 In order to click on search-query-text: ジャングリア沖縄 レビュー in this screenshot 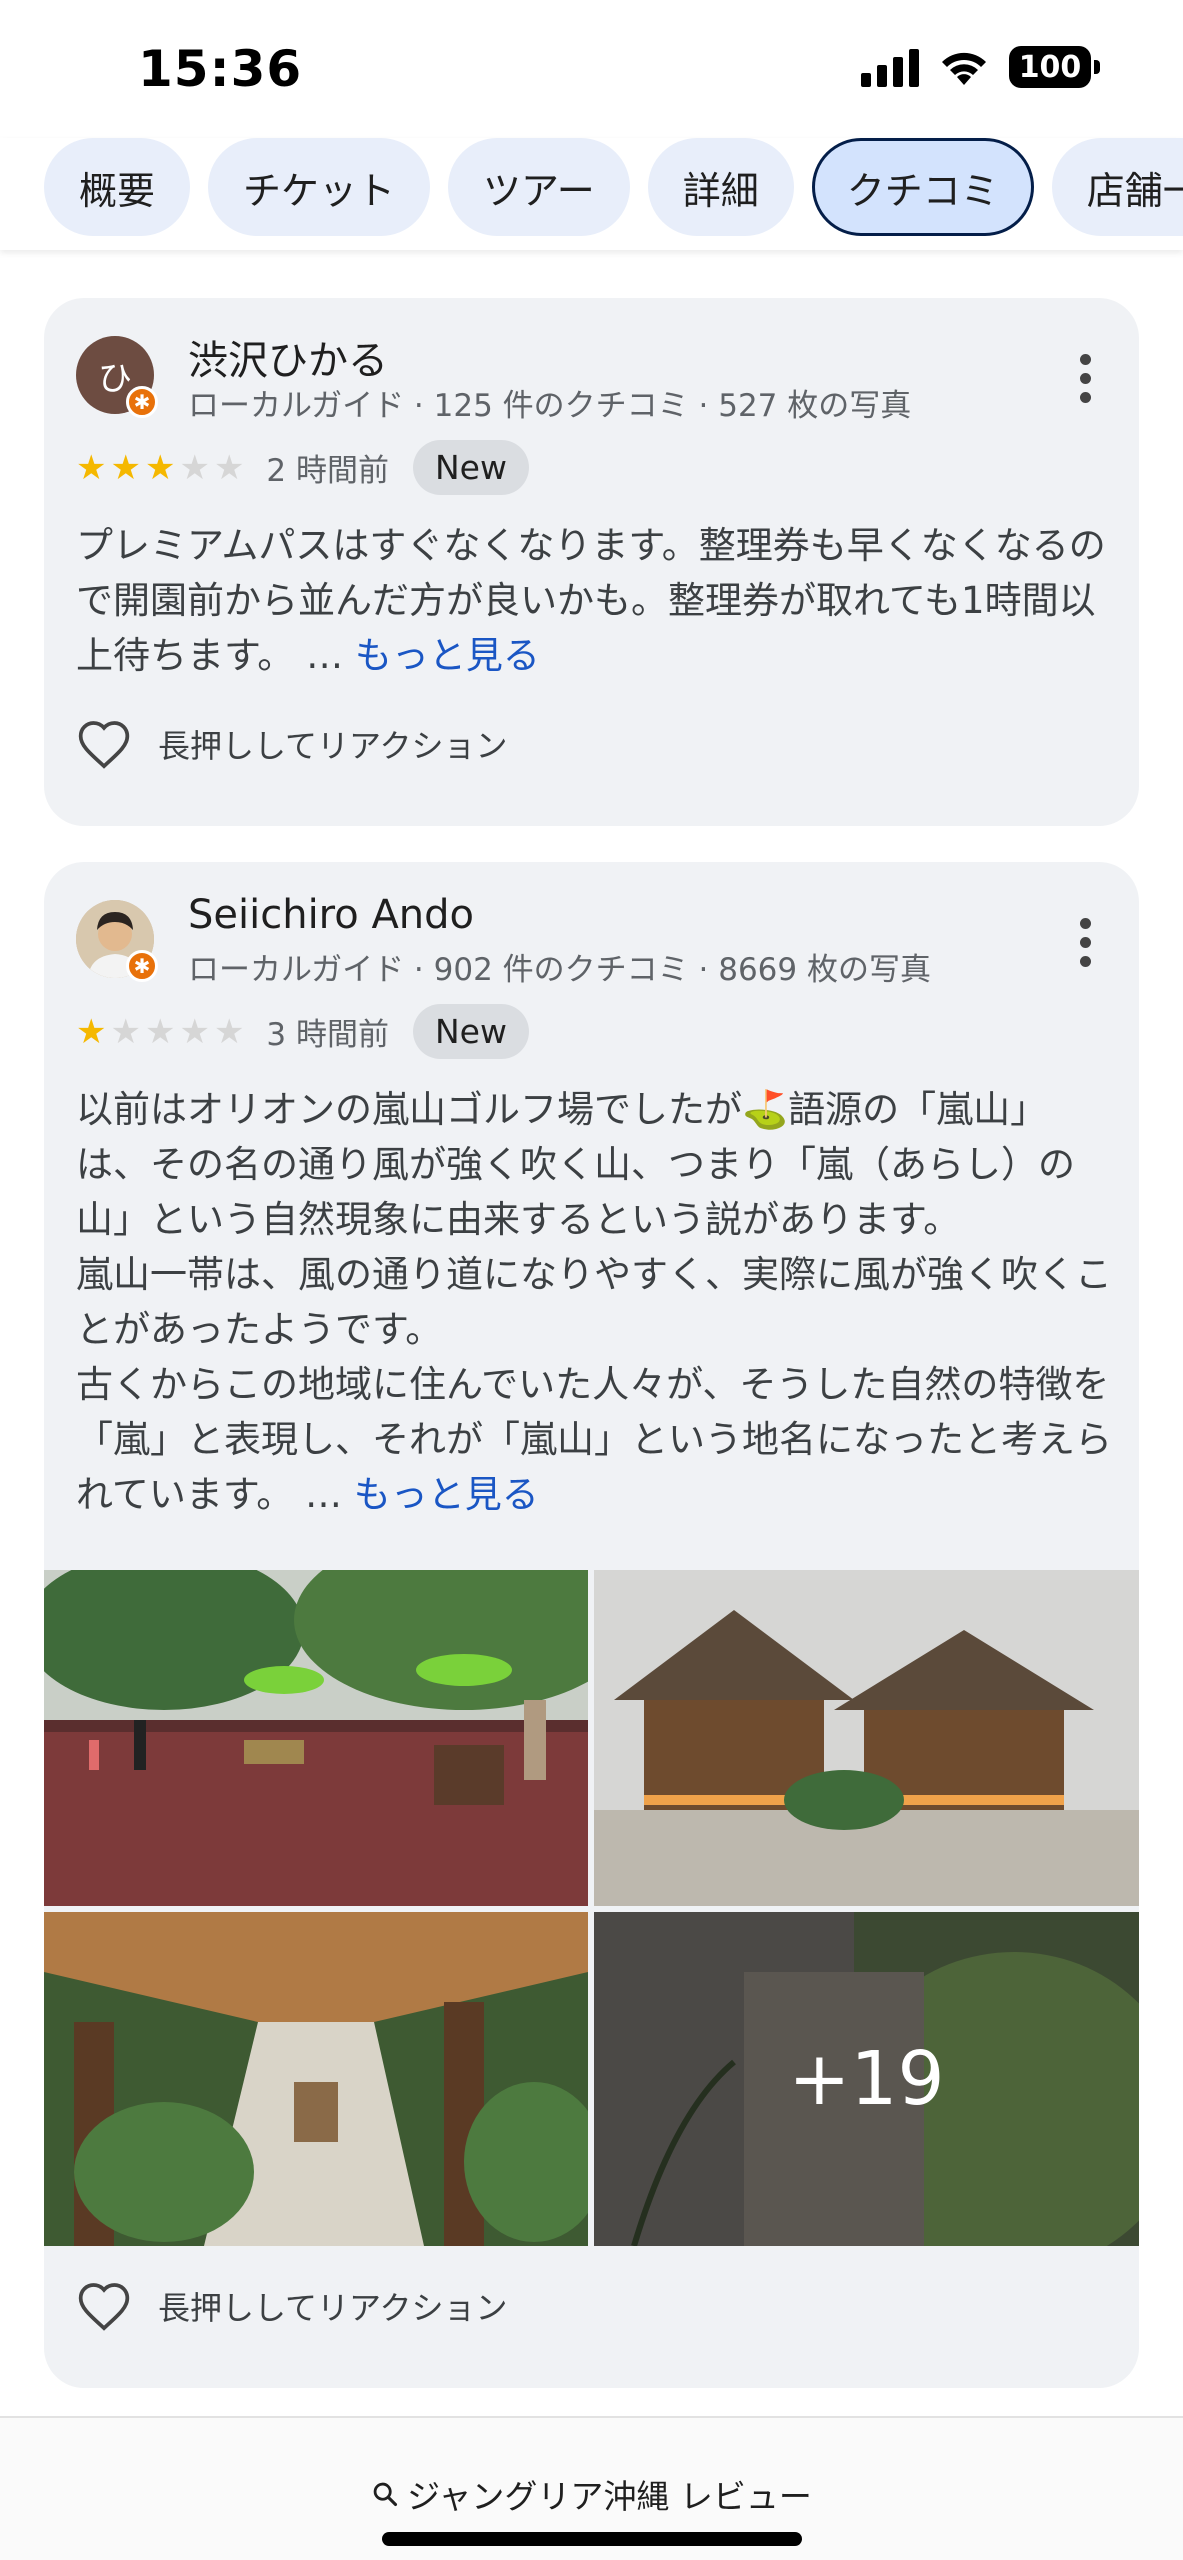, I will do `click(609, 2496)`.